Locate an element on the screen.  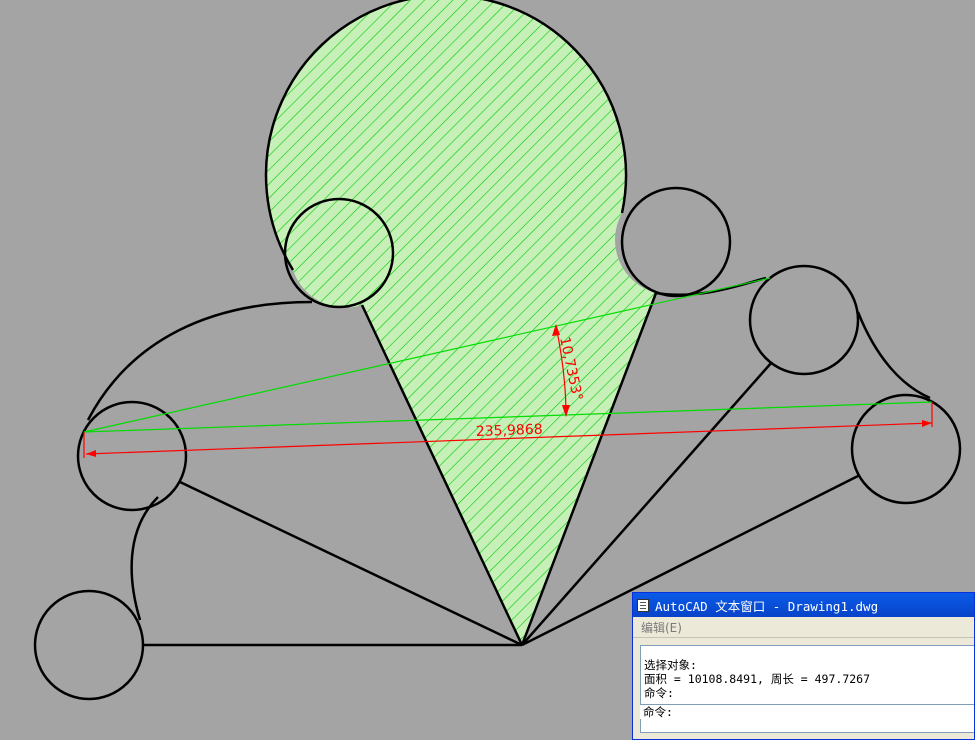
text-window-menubar: 编辑(E) is located at coordinates (803, 627).